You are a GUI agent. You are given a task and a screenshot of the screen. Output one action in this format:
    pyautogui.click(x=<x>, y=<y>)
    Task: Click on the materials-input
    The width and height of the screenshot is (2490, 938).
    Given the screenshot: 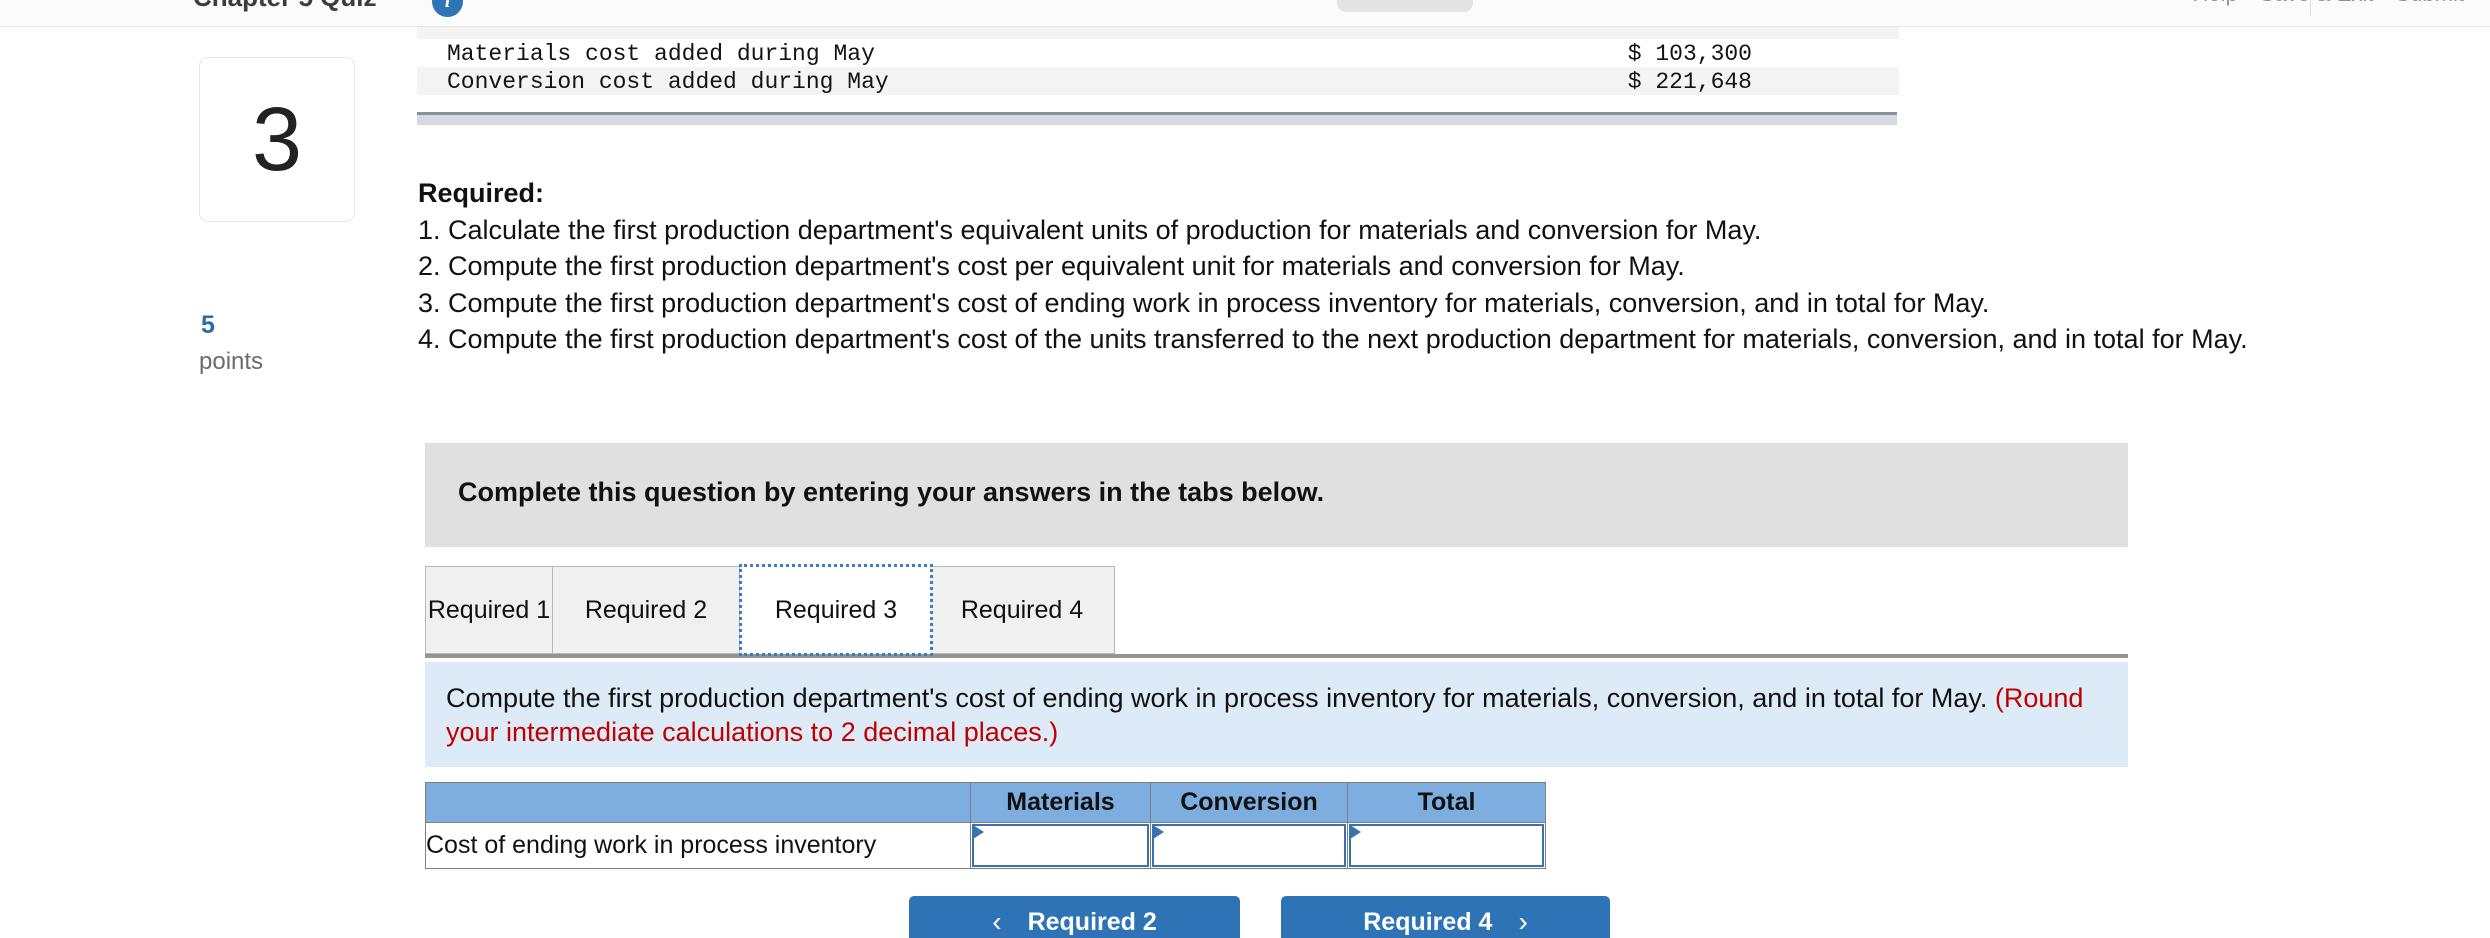 What is the action you would take?
    pyautogui.click(x=1060, y=845)
    